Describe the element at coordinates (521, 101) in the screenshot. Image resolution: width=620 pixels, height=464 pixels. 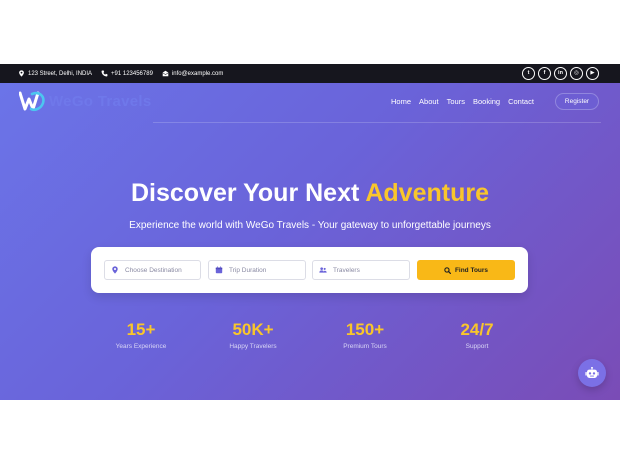
I see `nav-item-contact: Contact` at that location.